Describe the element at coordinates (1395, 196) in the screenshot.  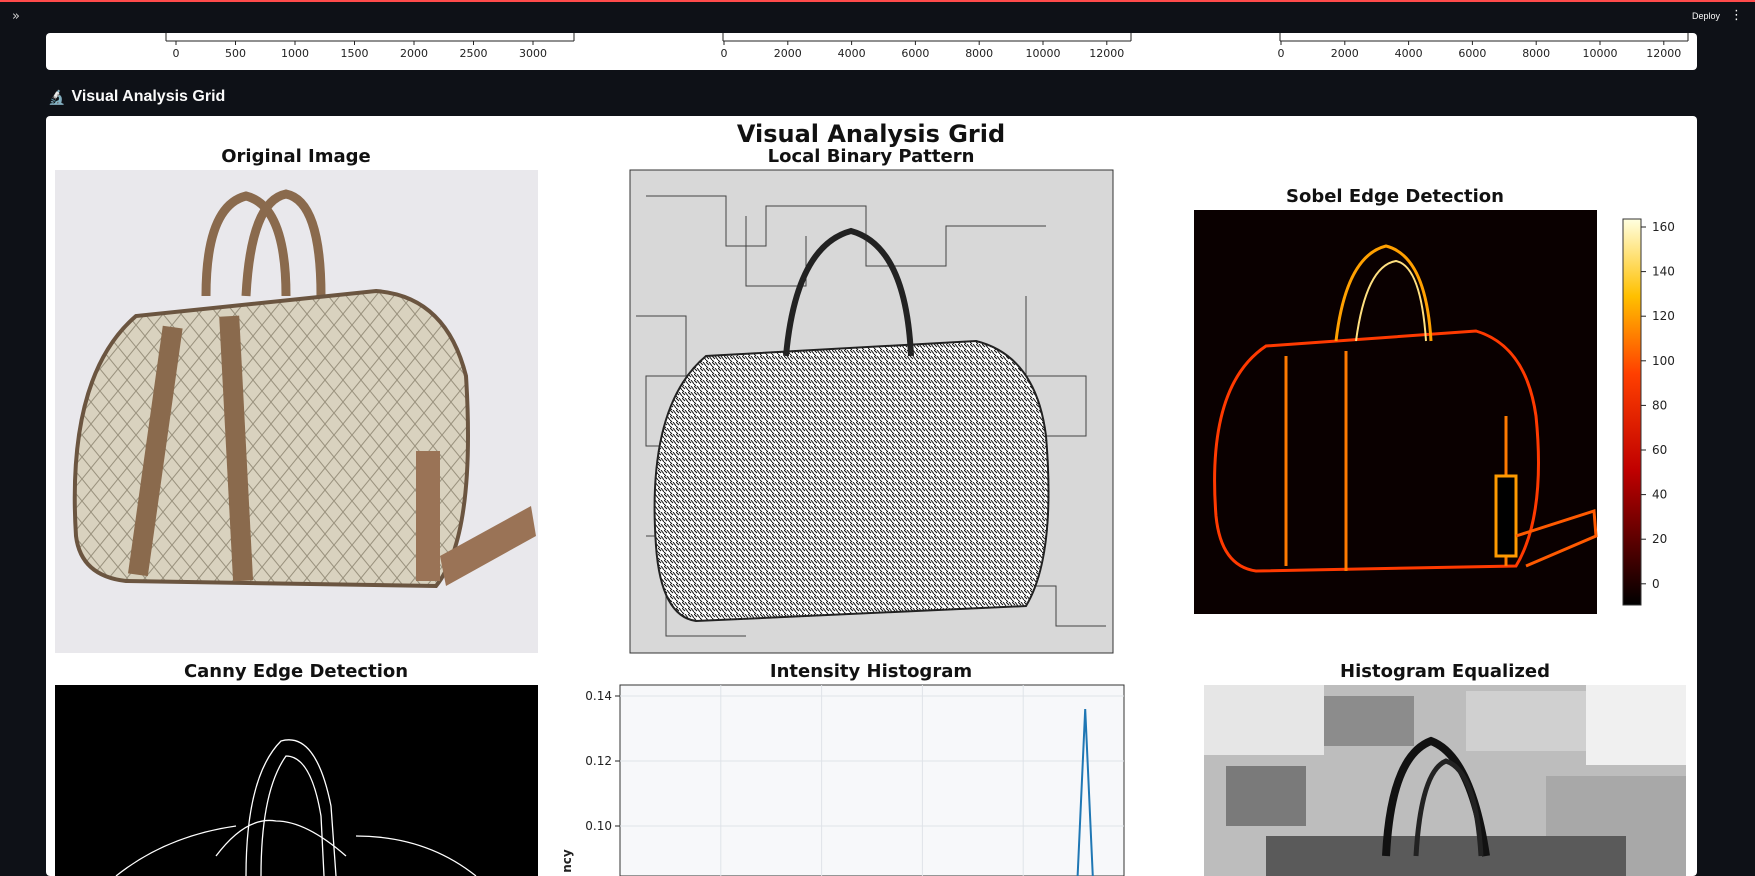
I see `sobel-title: Sobel Edge Detection` at that location.